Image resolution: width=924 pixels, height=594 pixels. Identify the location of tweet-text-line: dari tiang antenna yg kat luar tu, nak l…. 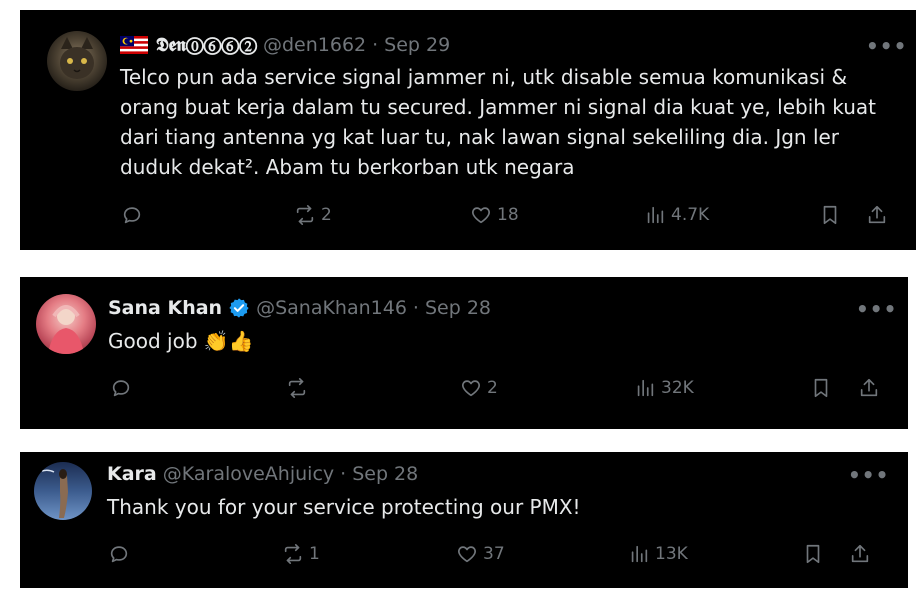
(480, 137).